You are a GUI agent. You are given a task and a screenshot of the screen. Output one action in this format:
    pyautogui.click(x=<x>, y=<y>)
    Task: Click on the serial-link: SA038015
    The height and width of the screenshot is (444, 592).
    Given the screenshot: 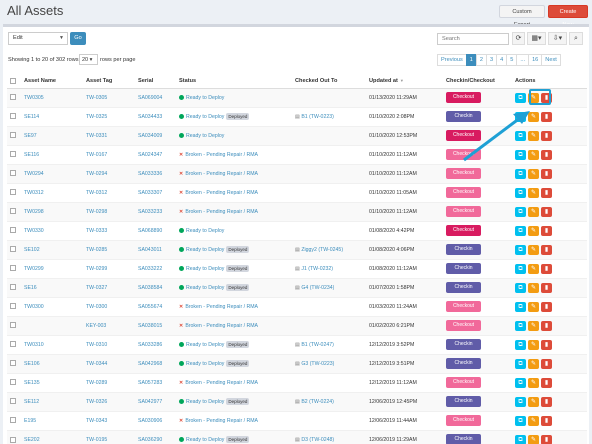 What is the action you would take?
    pyautogui.click(x=155, y=325)
    